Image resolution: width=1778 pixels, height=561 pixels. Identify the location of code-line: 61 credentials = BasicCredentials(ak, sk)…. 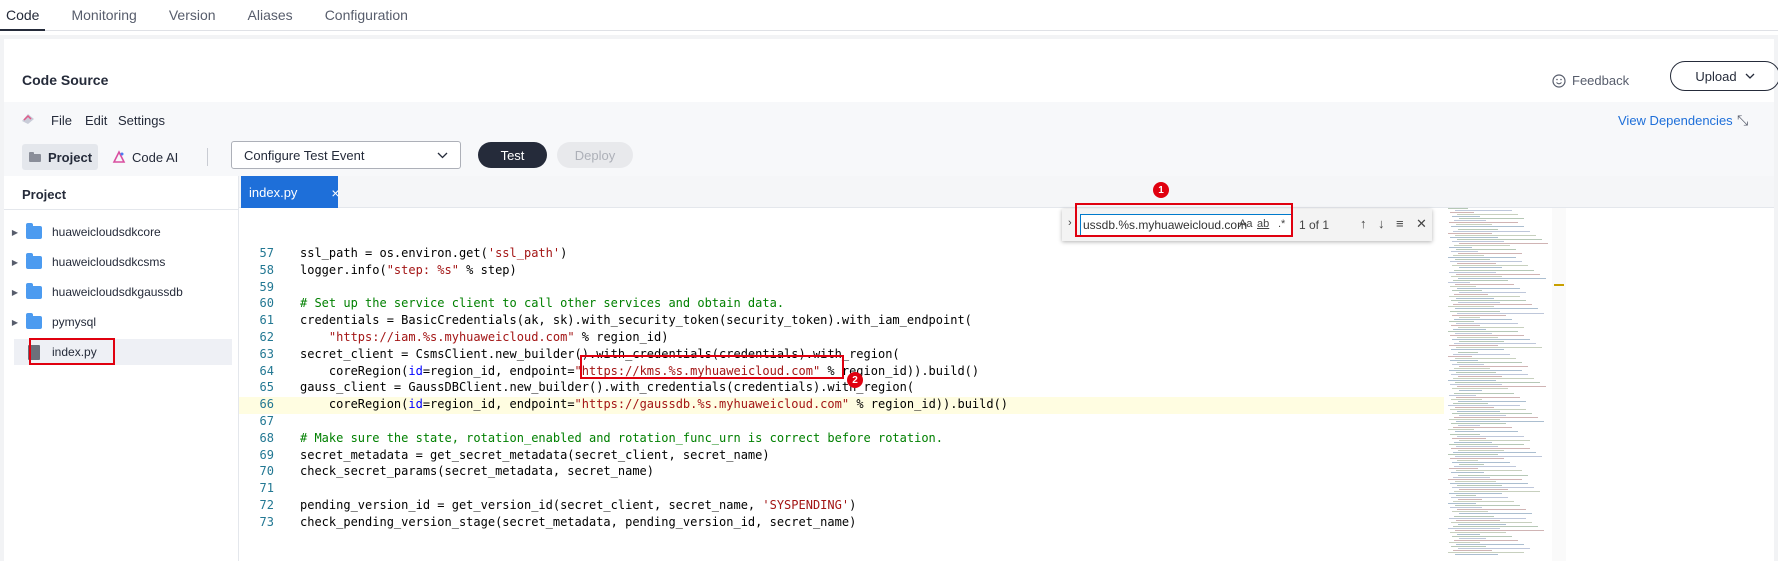
(841, 321).